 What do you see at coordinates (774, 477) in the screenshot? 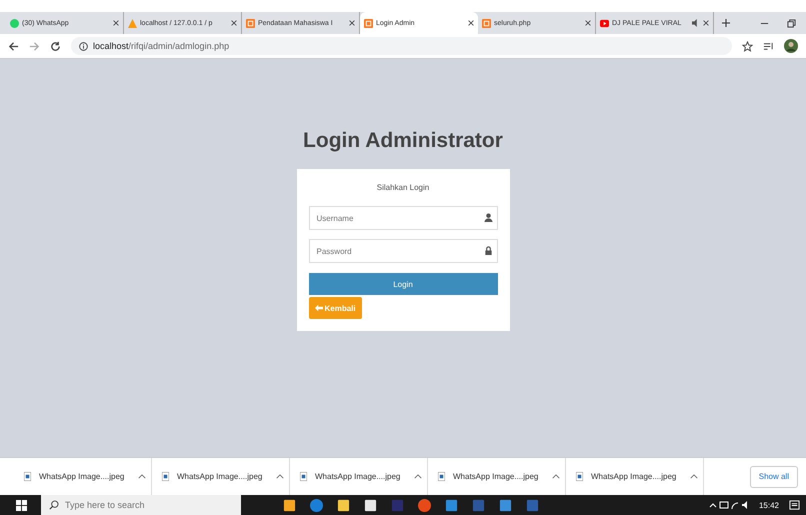
I see `show-all-button: Show all` at bounding box center [774, 477].